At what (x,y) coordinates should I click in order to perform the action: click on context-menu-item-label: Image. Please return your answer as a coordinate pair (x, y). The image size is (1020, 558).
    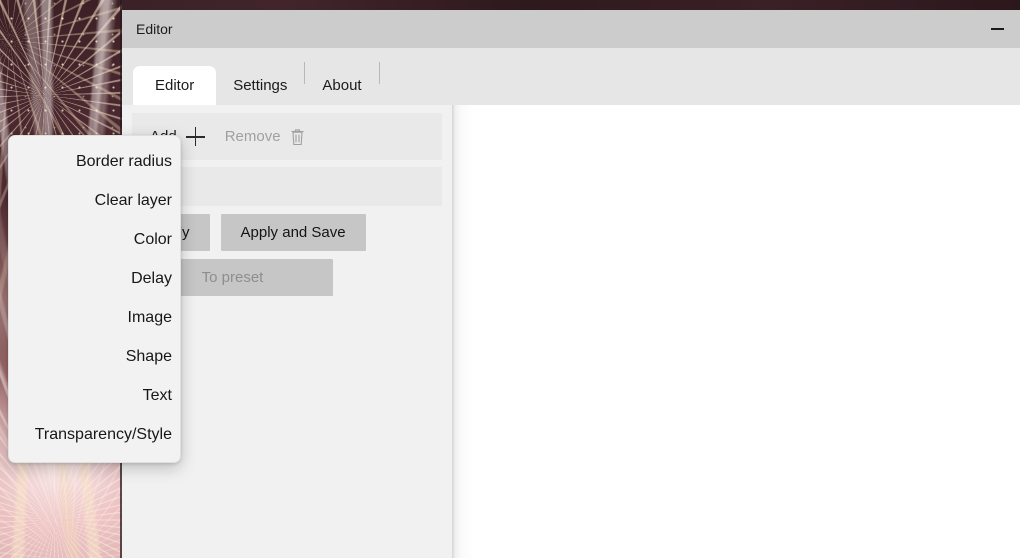
    Looking at the image, I should click on (149, 317).